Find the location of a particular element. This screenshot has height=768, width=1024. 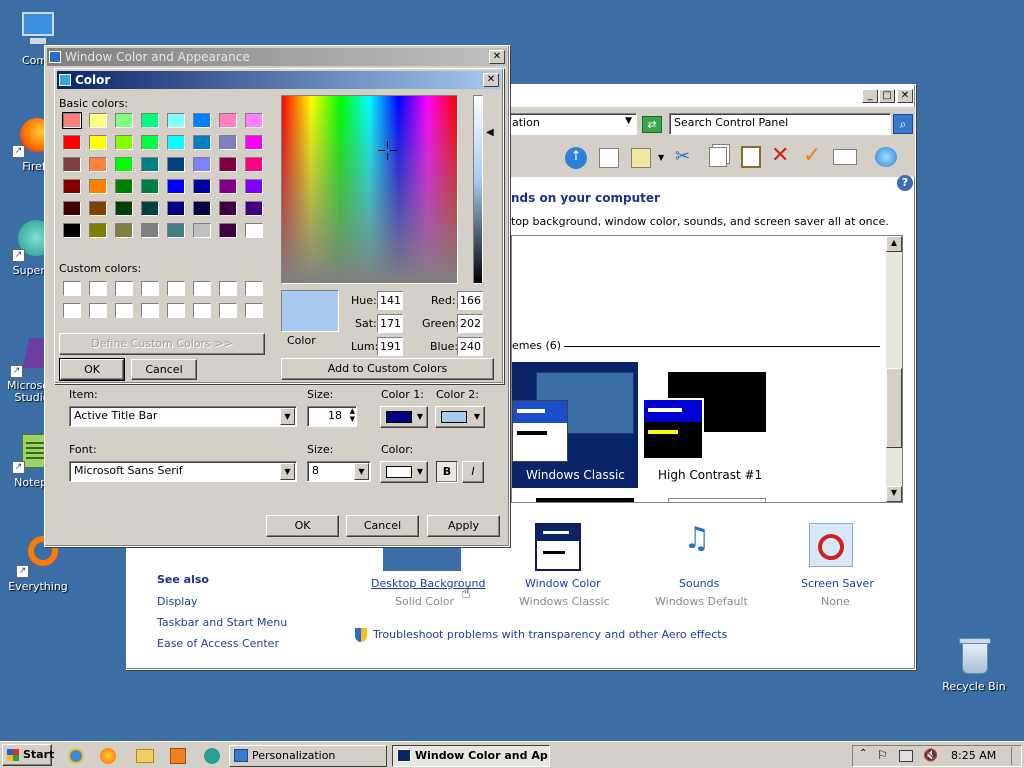

cut-icon: ✂ is located at coordinates (682, 156).